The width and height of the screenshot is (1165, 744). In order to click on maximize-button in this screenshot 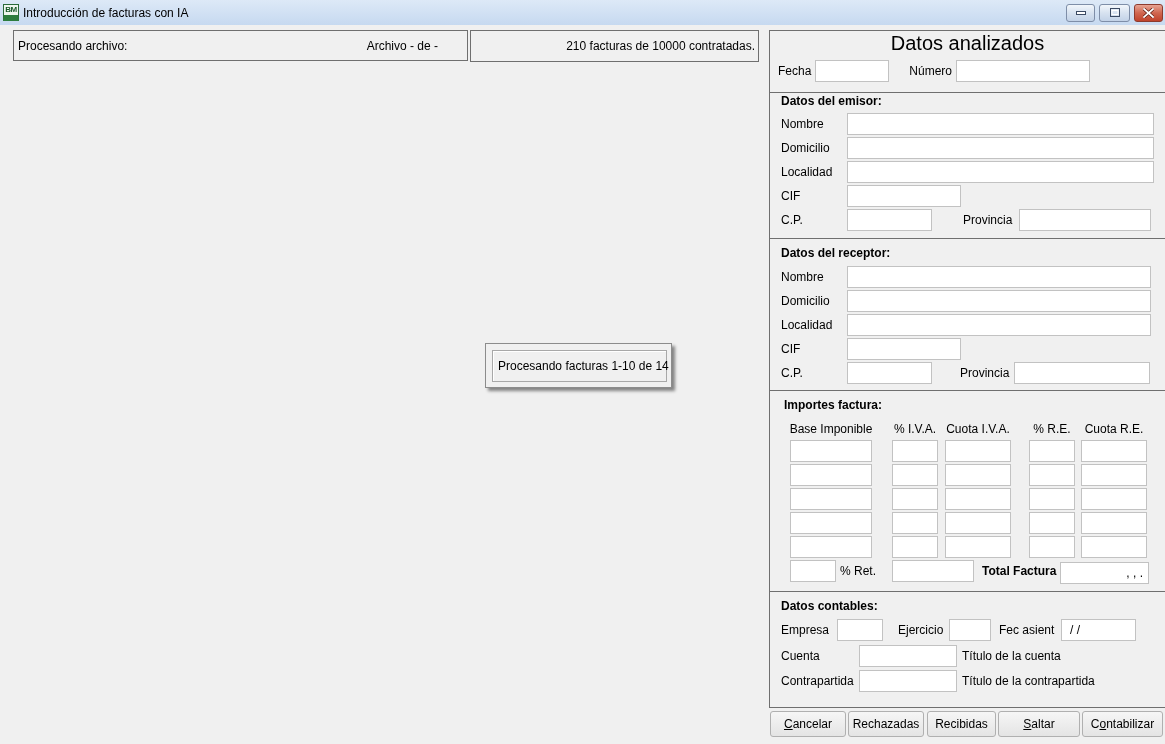, I will do `click(1114, 12)`.